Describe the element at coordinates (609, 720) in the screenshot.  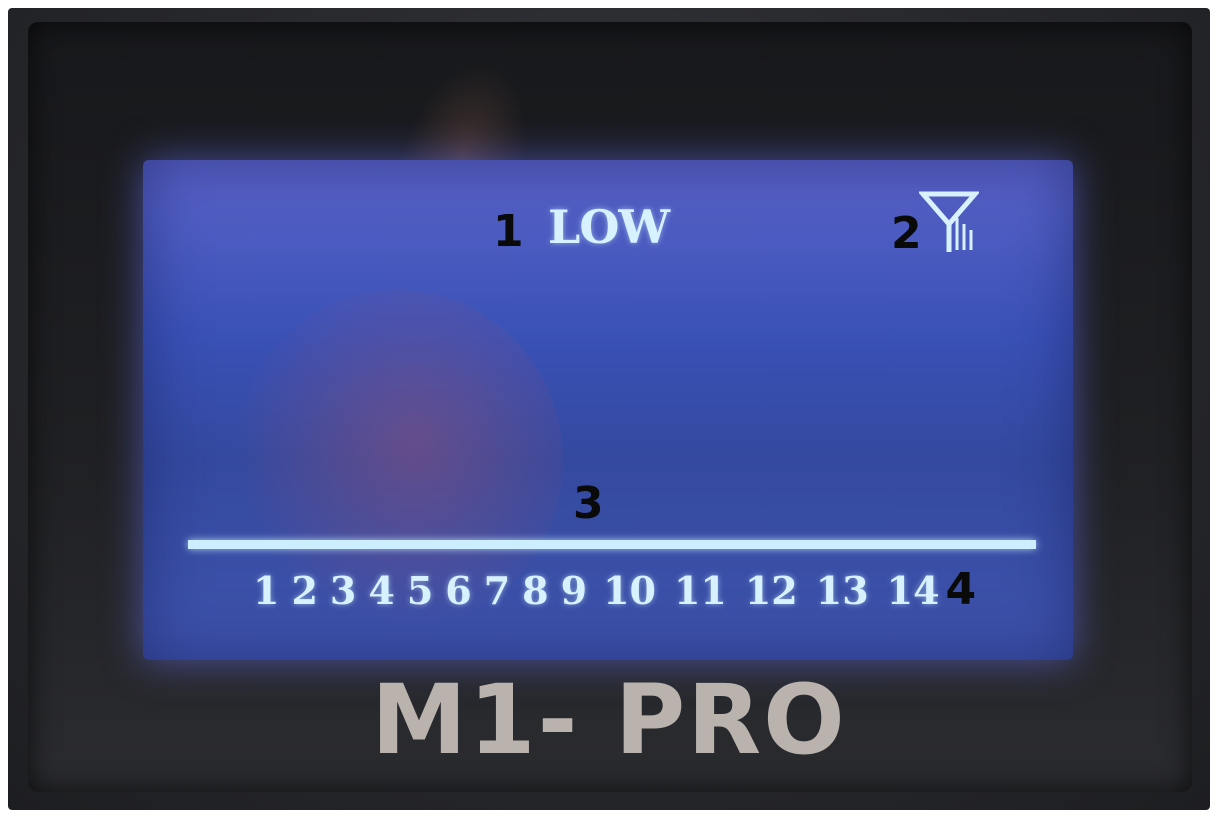
I see `model-logo: M1- PRO` at that location.